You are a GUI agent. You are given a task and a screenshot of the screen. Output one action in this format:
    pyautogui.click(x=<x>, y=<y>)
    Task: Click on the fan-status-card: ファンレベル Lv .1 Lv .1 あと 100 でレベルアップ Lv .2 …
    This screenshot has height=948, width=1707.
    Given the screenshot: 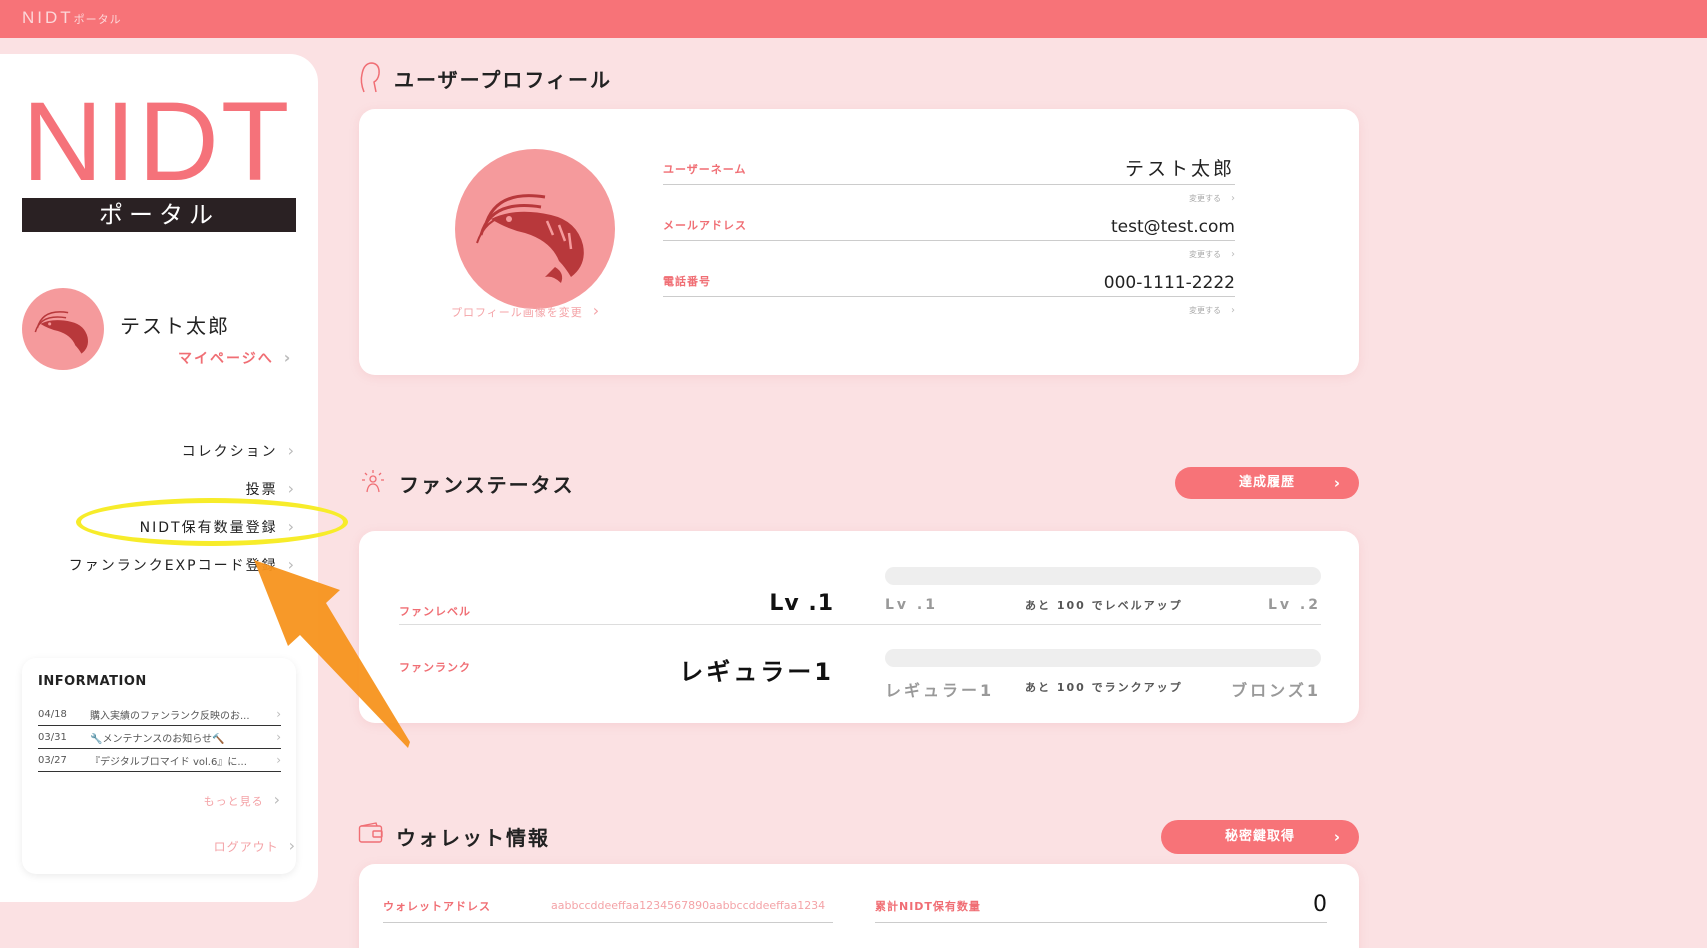 What is the action you would take?
    pyautogui.click(x=859, y=627)
    